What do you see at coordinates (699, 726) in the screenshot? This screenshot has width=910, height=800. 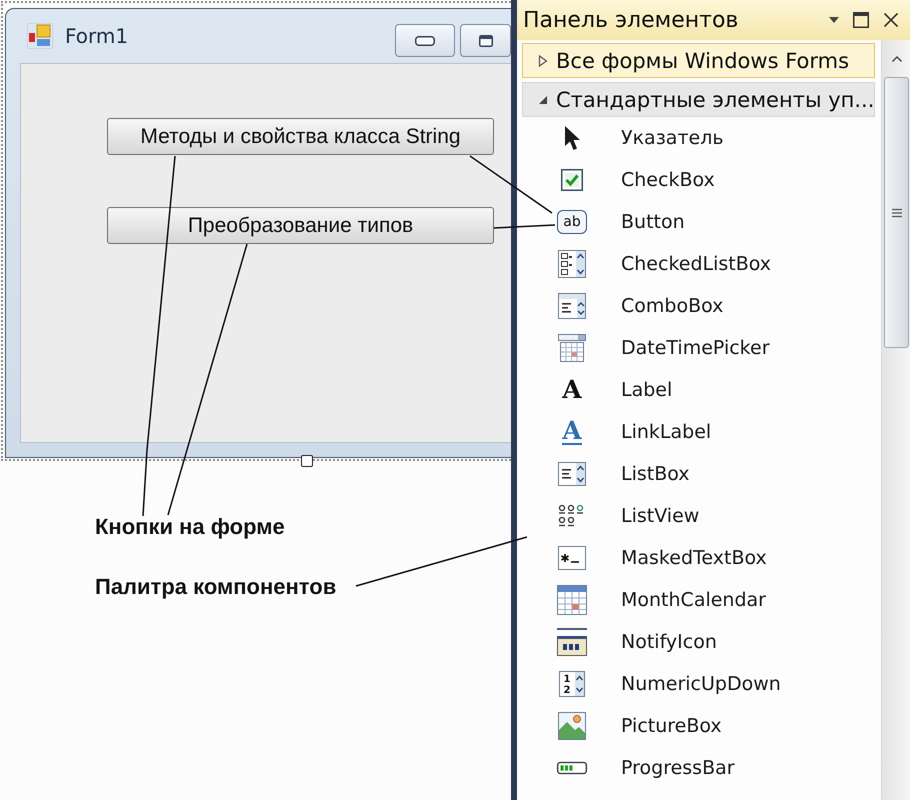 I see `toolbox-item: PictureBox` at bounding box center [699, 726].